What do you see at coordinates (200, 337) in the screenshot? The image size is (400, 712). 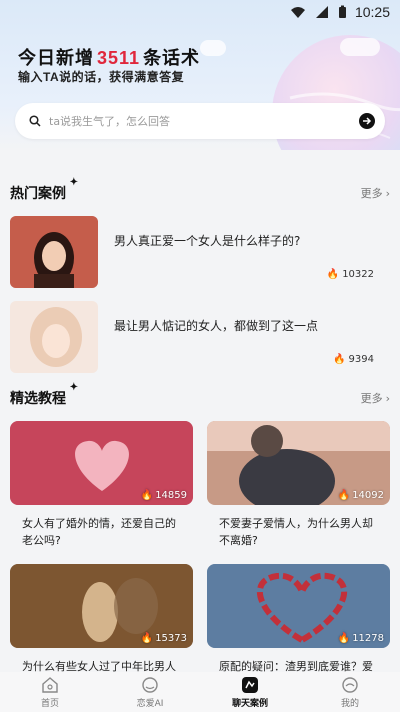 I see `case-card: 最让男人惦记的女人，都做到了这一点 🔥 9394` at bounding box center [200, 337].